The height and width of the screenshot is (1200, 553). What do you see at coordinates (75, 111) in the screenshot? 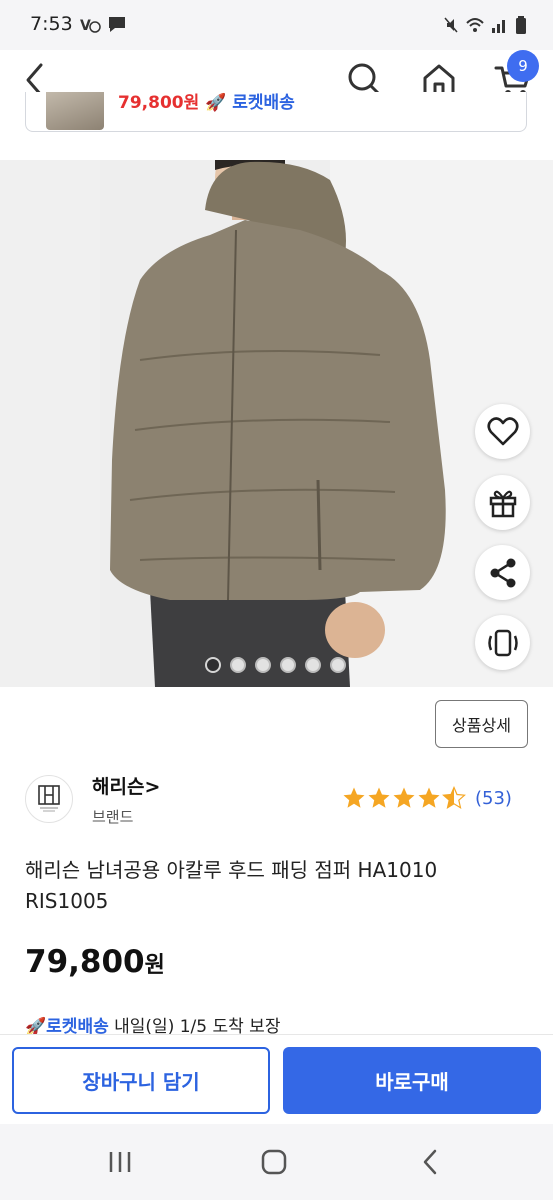
I see `recommended-product-thumbnail` at bounding box center [75, 111].